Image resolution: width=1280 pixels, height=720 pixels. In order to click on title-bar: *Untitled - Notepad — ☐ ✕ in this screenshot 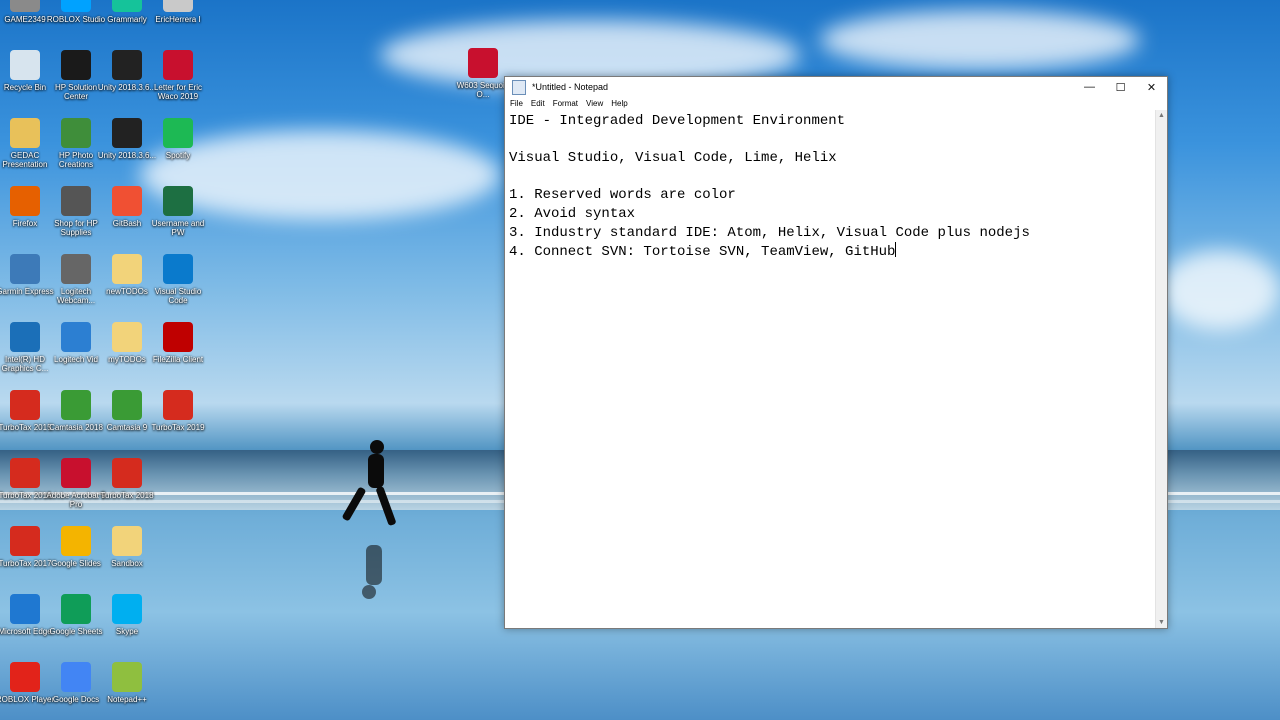, I will do `click(836, 87)`.